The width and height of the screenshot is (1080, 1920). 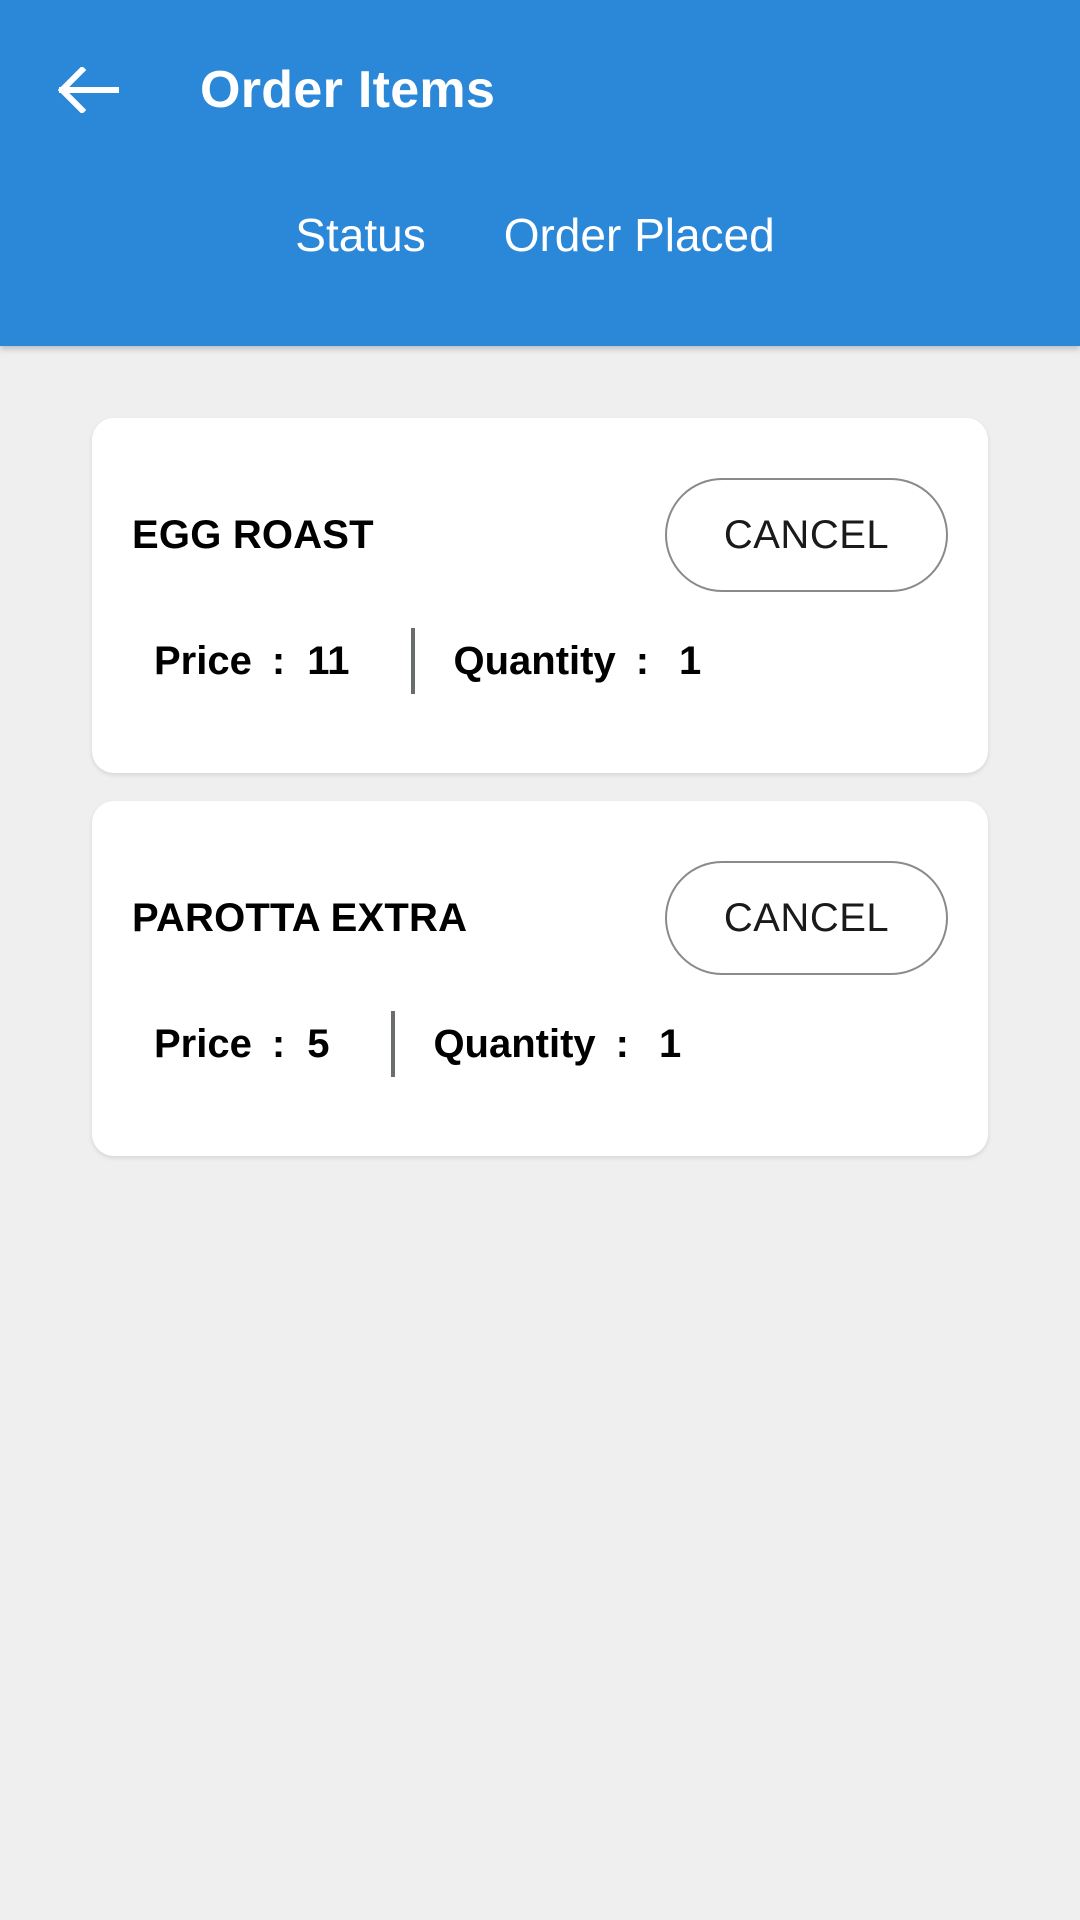 What do you see at coordinates (540, 918) in the screenshot?
I see `order-item-header: PAROTTA EXTRA CANCEL` at bounding box center [540, 918].